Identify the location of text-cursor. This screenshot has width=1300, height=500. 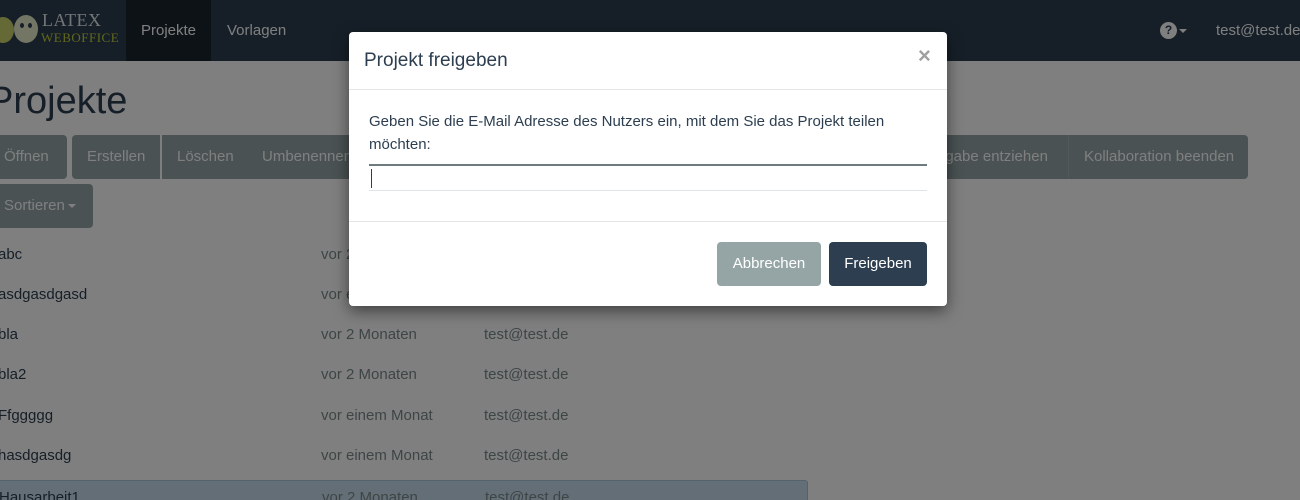
(371, 178).